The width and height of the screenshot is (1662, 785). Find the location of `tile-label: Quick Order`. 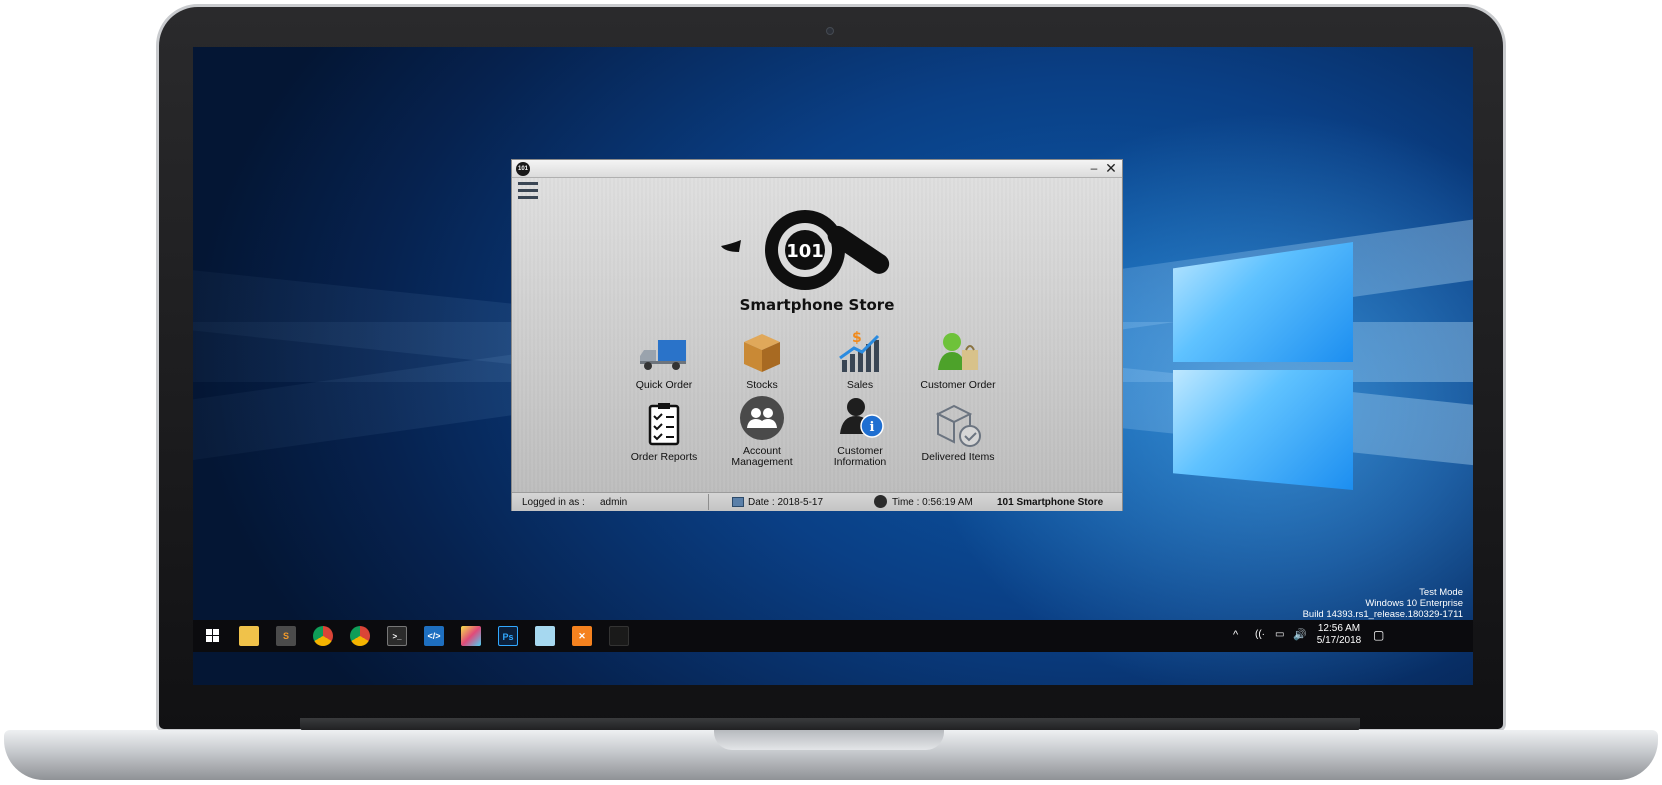

tile-label: Quick Order is located at coordinates (664, 385).